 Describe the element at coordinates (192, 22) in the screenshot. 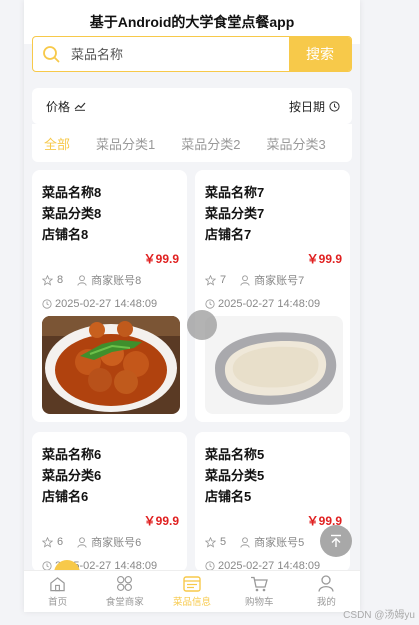

I see `page-title: 基于Android的大学食堂点餐app` at that location.